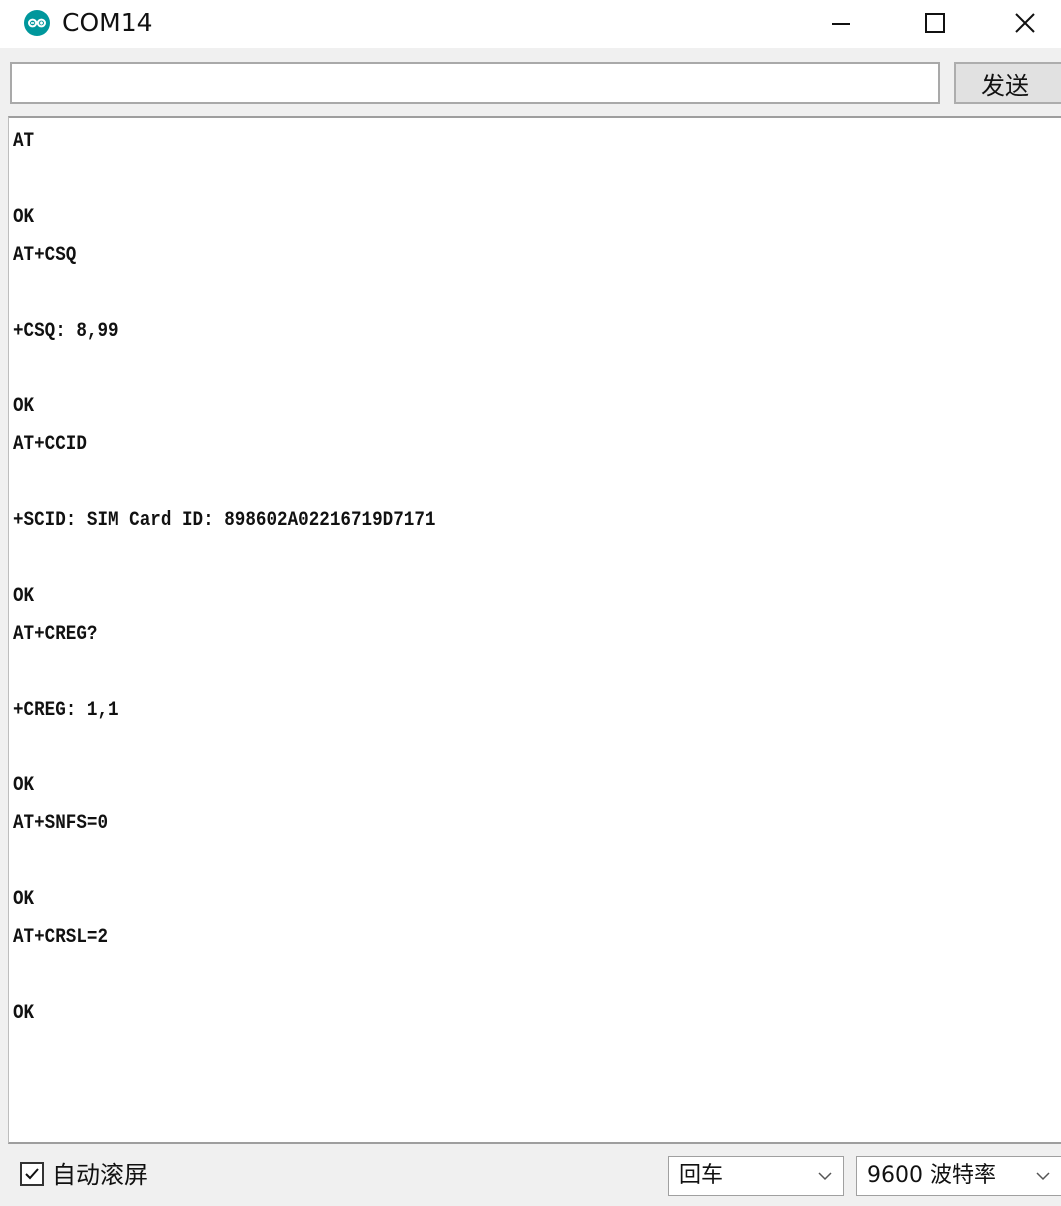 The image size is (1061, 1206). I want to click on checkmark-icon, so click(32, 1174).